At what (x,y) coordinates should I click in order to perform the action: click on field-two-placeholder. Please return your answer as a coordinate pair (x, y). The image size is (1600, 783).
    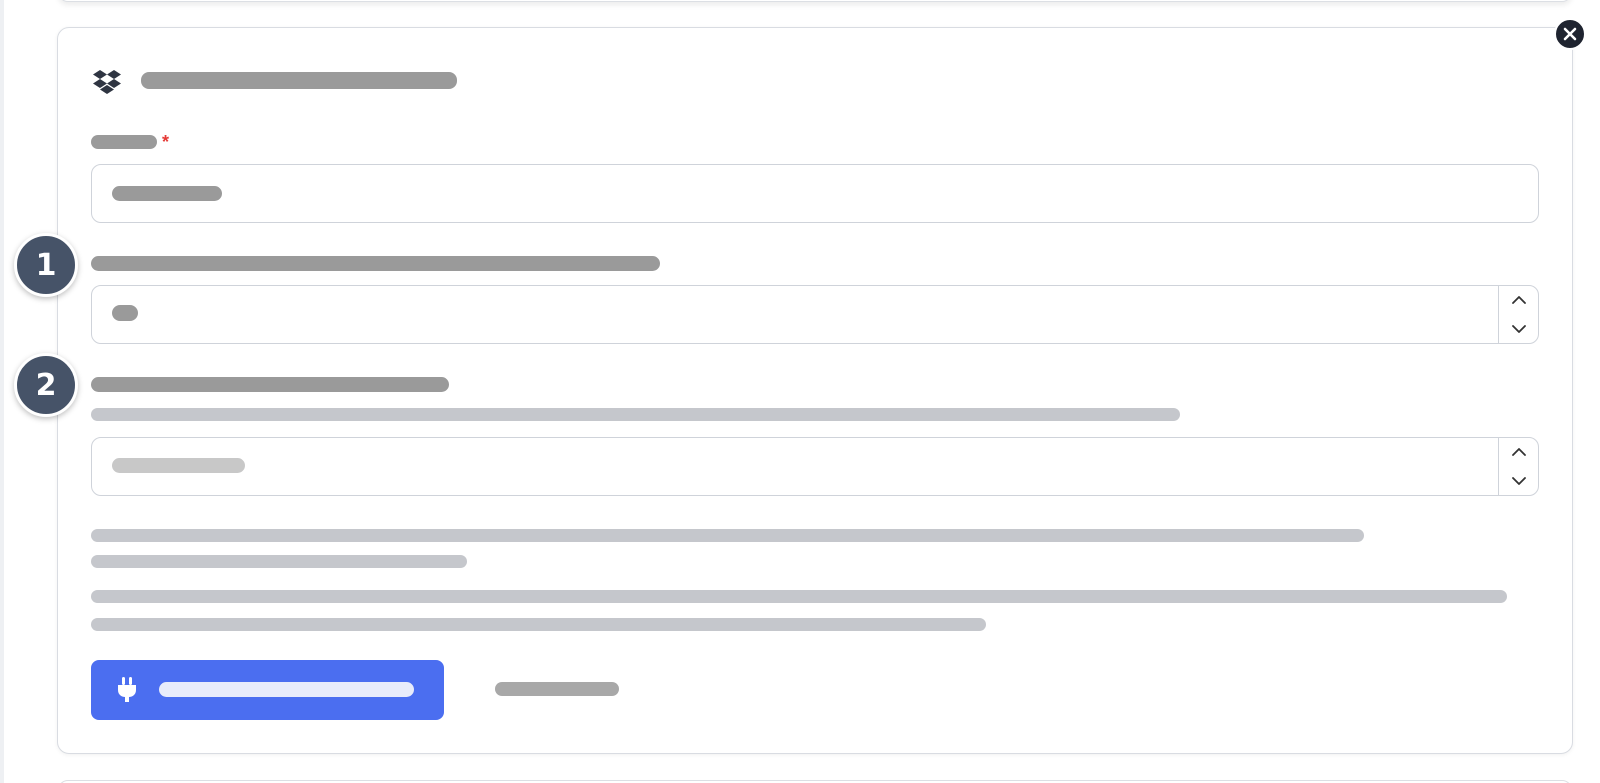
    Looking at the image, I should click on (178, 465).